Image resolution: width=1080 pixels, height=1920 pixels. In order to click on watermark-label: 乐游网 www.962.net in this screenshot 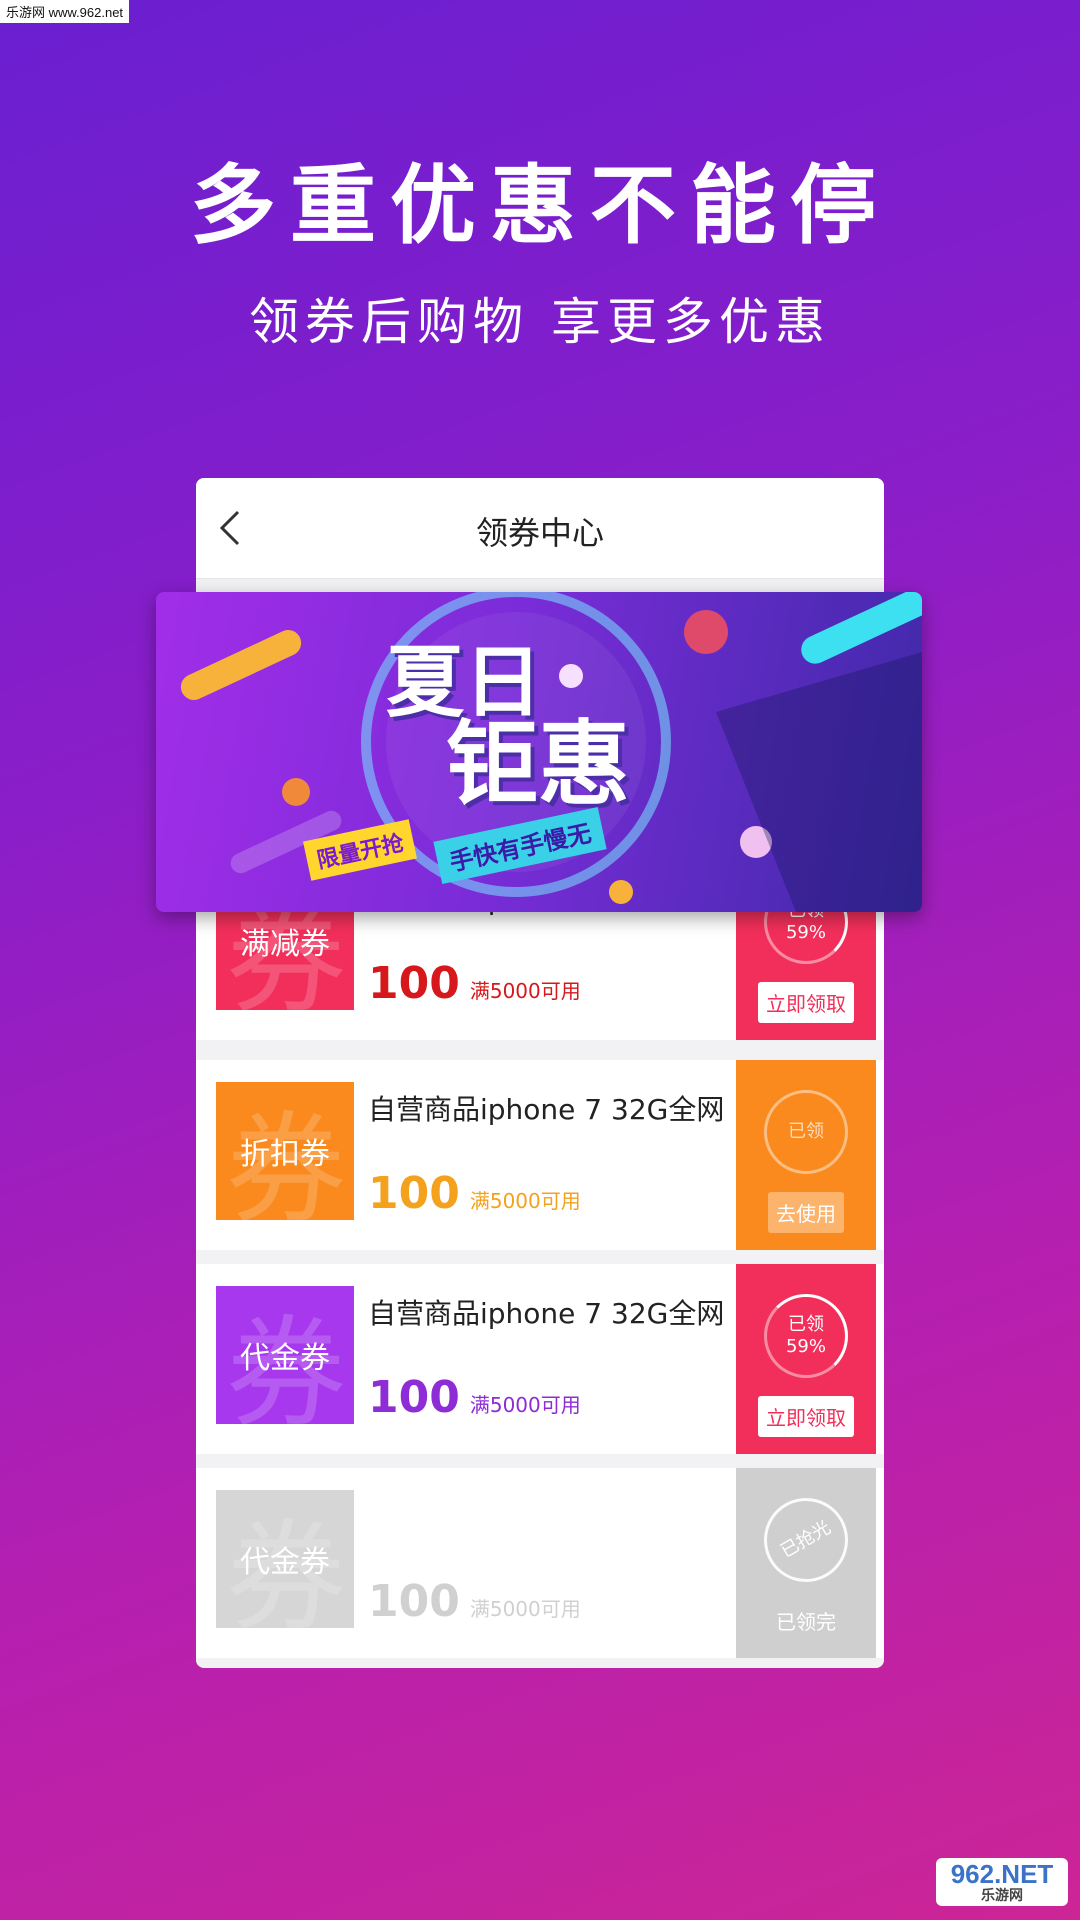, I will do `click(65, 11)`.